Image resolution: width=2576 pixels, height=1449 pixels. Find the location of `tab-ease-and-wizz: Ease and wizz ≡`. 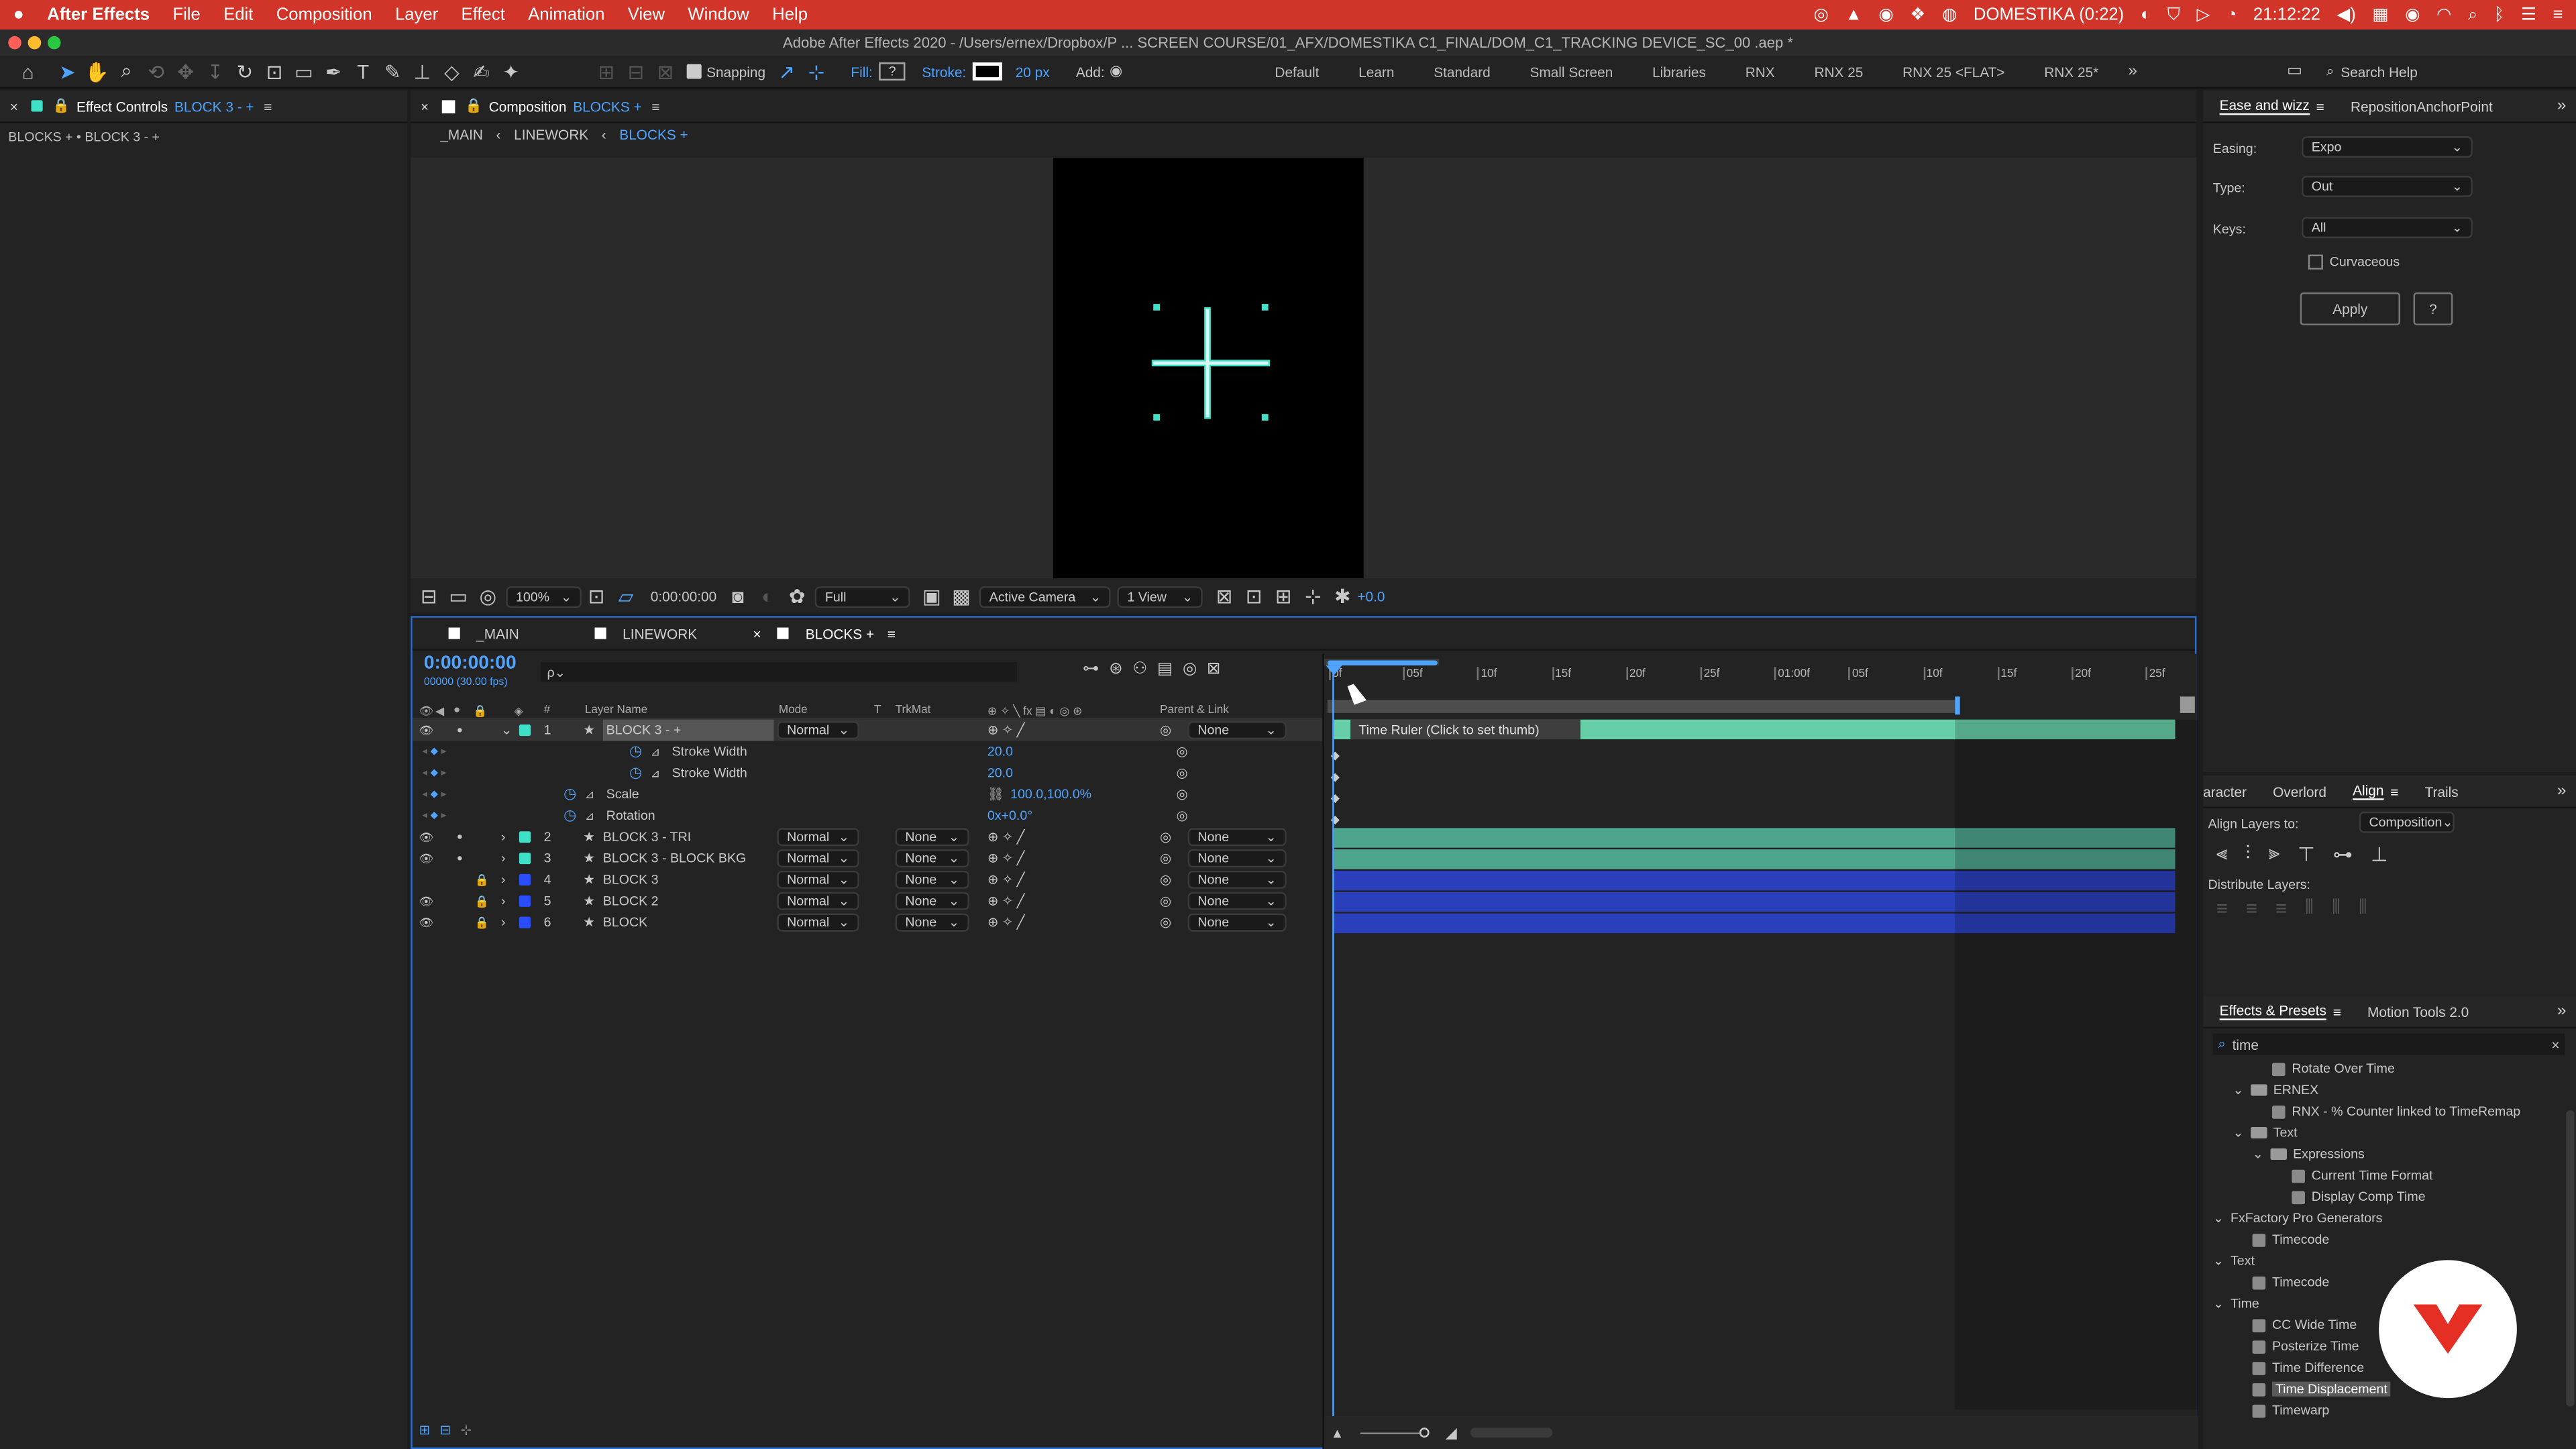

tab-ease-and-wizz: Ease and wizz ≡ is located at coordinates (2271, 106).